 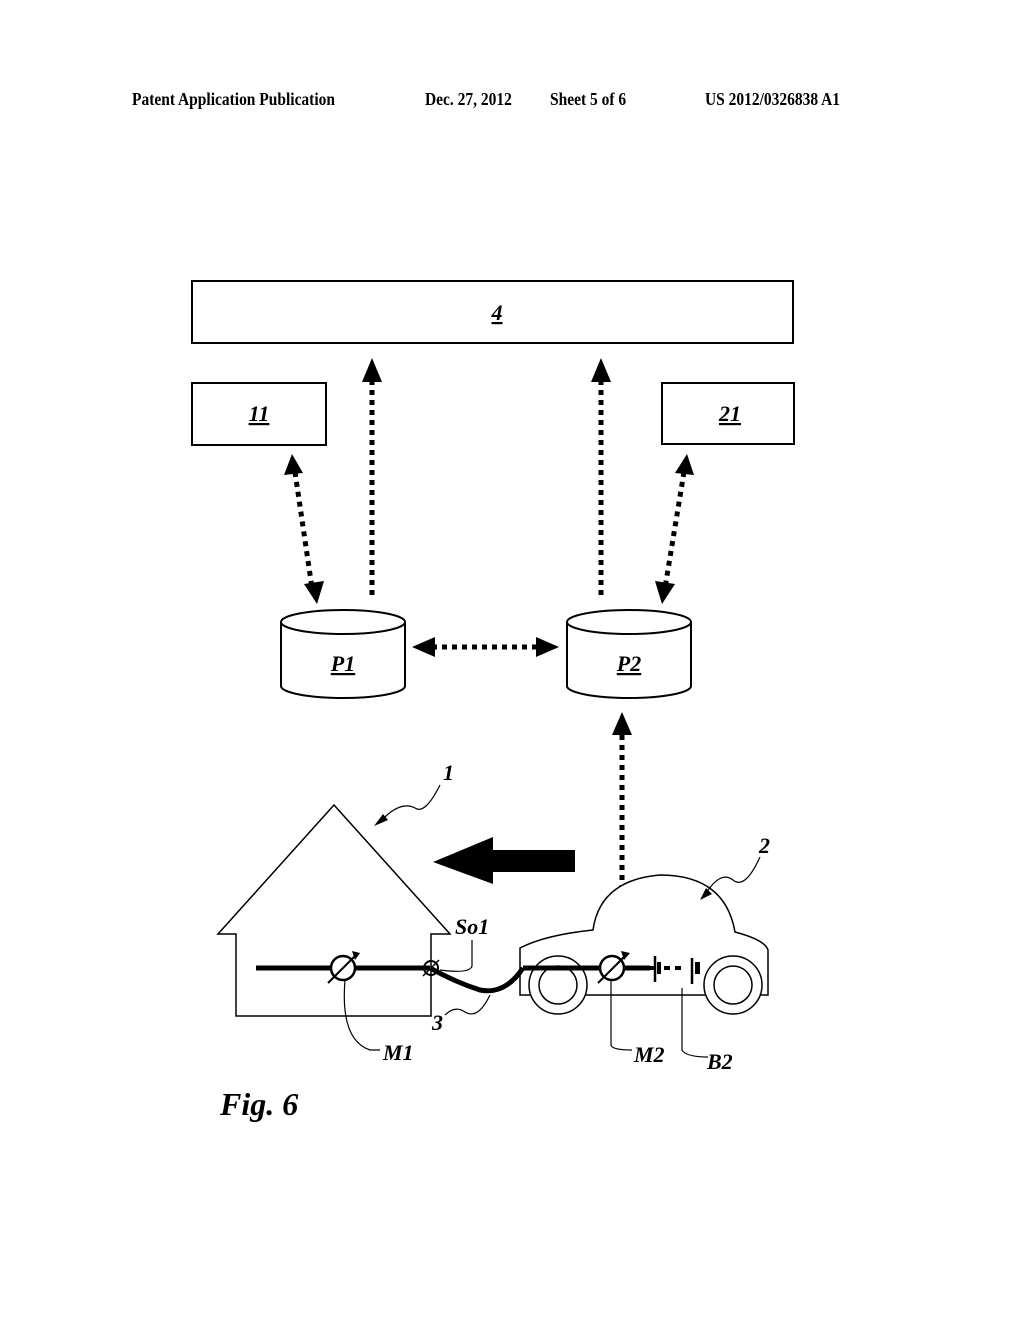 What do you see at coordinates (437, 1022) in the screenshot?
I see `label-cable: 3` at bounding box center [437, 1022].